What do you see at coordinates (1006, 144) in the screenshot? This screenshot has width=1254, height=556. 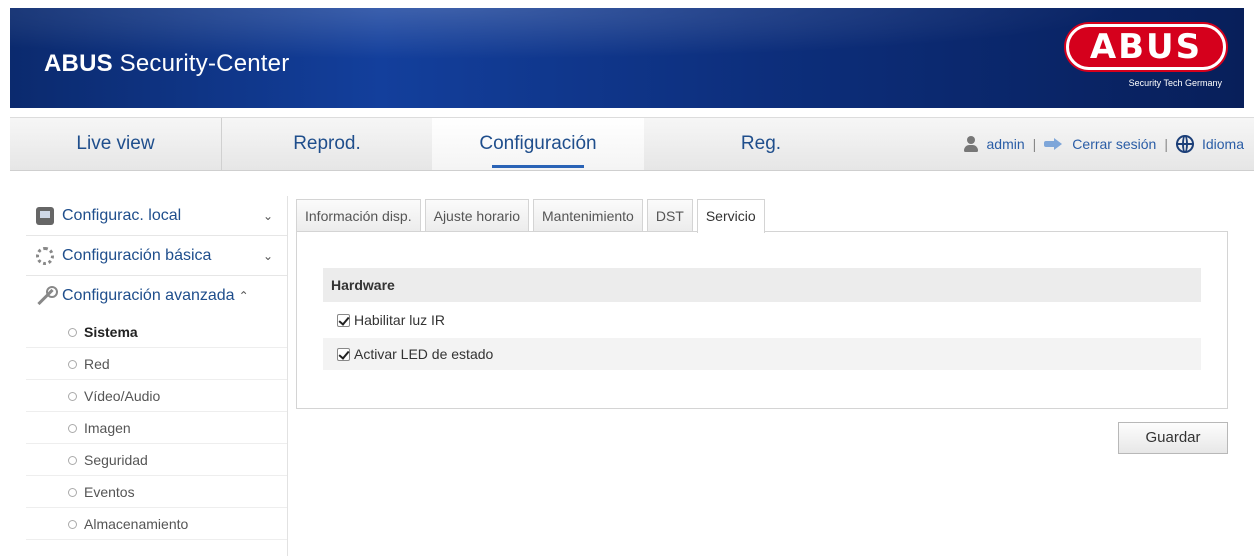 I see `username-link: admin` at bounding box center [1006, 144].